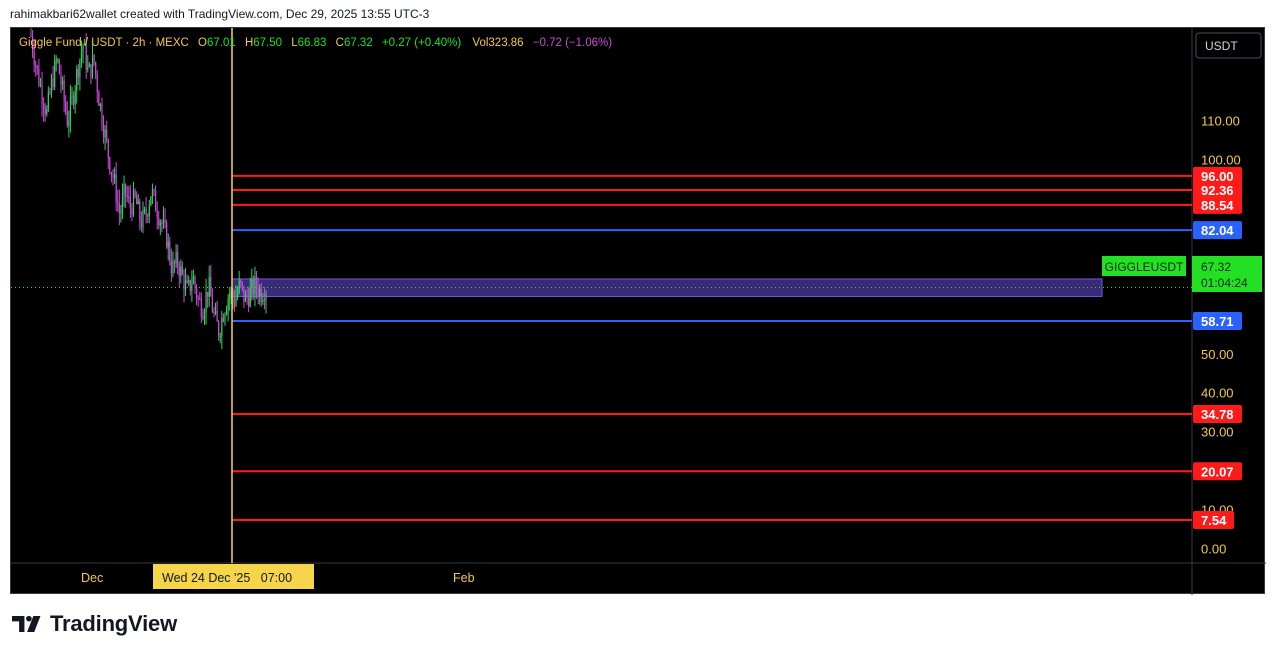  What do you see at coordinates (464, 578) in the screenshot?
I see `x-tick-feb: Feb` at bounding box center [464, 578].